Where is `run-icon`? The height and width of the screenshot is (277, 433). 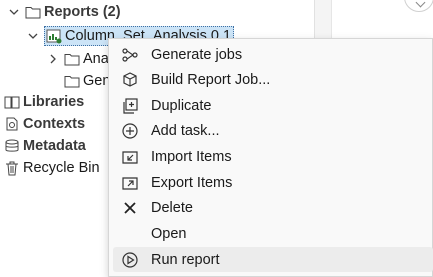
run-icon is located at coordinates (130, 260).